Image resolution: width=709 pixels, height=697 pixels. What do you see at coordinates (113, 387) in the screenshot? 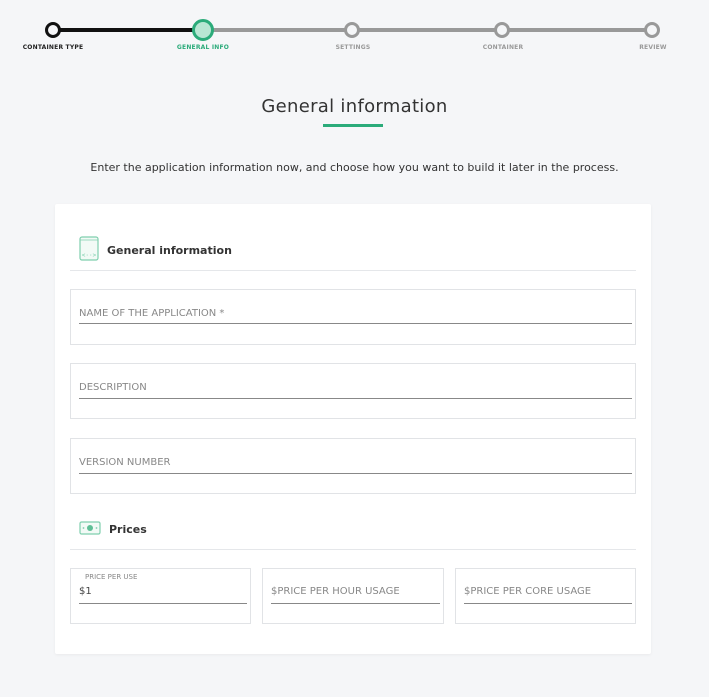
I see `description-placeholder: DESCRIPTION` at bounding box center [113, 387].